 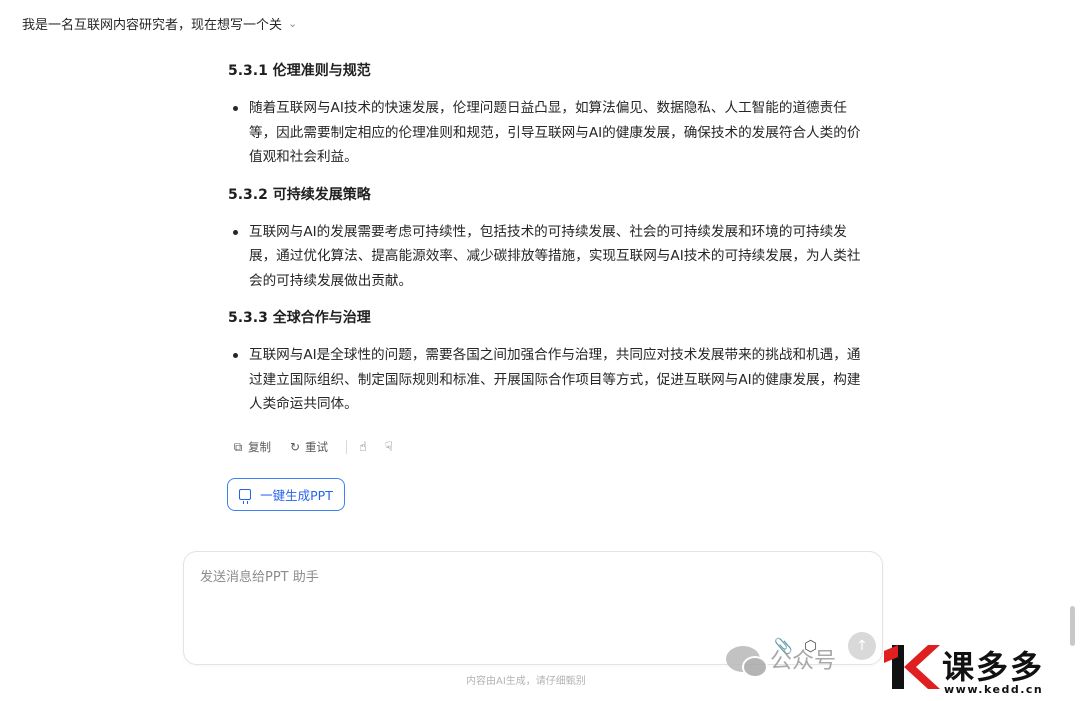 I want to click on conversation-title: 我是一名互联网内容研究者，现在想写一个关 ⌄, so click(x=159, y=23).